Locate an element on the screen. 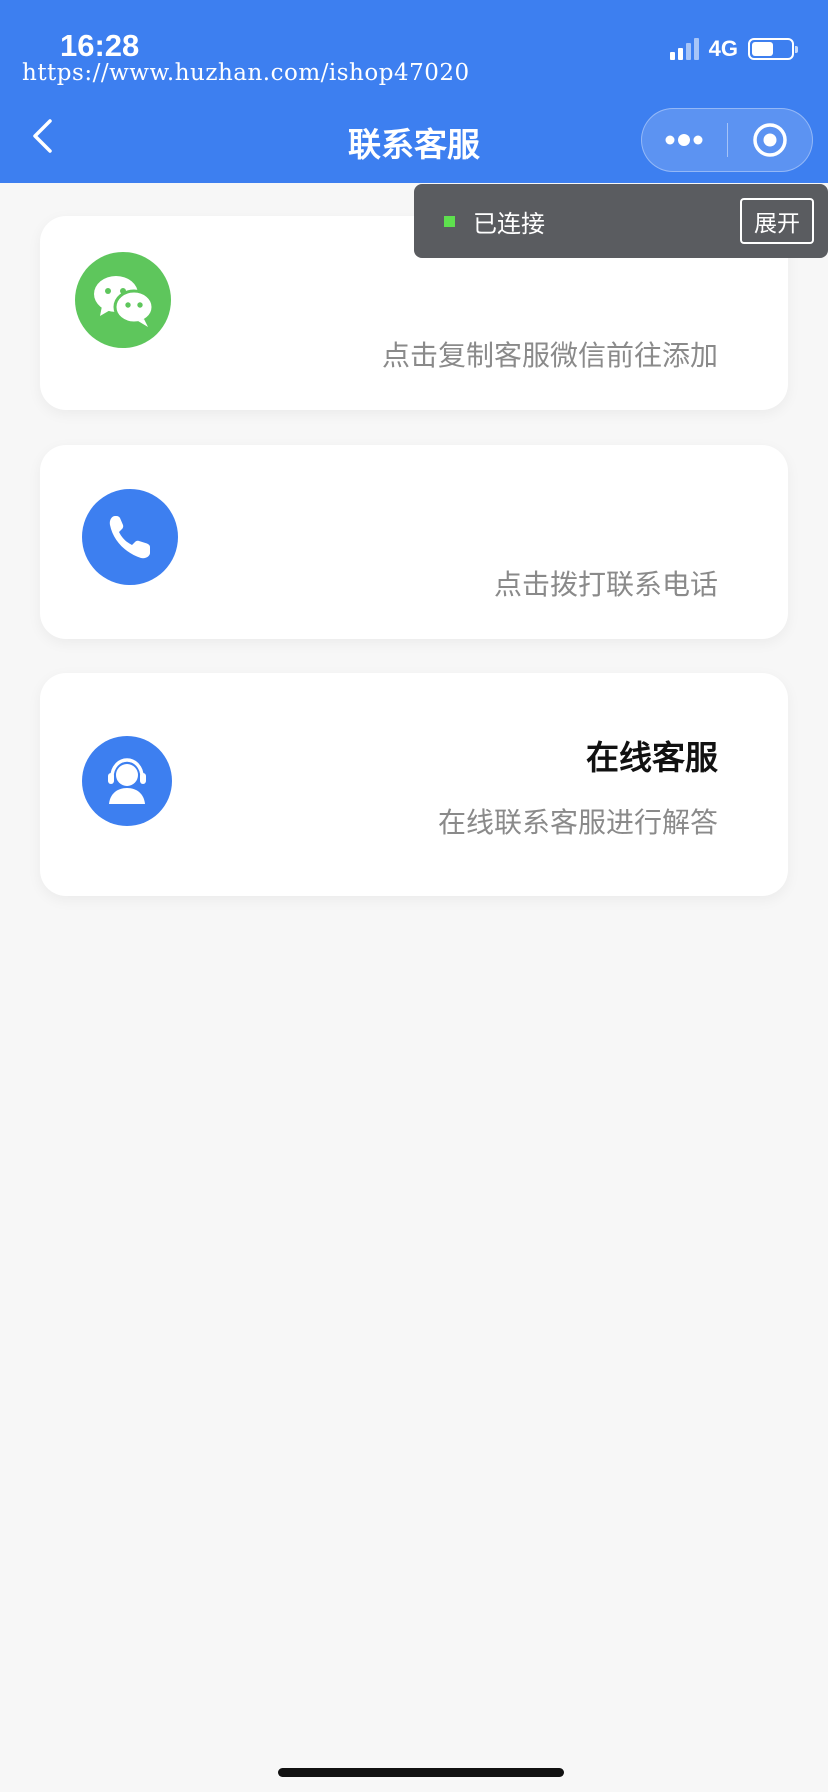  status-time: 16:28 is located at coordinates (100, 45).